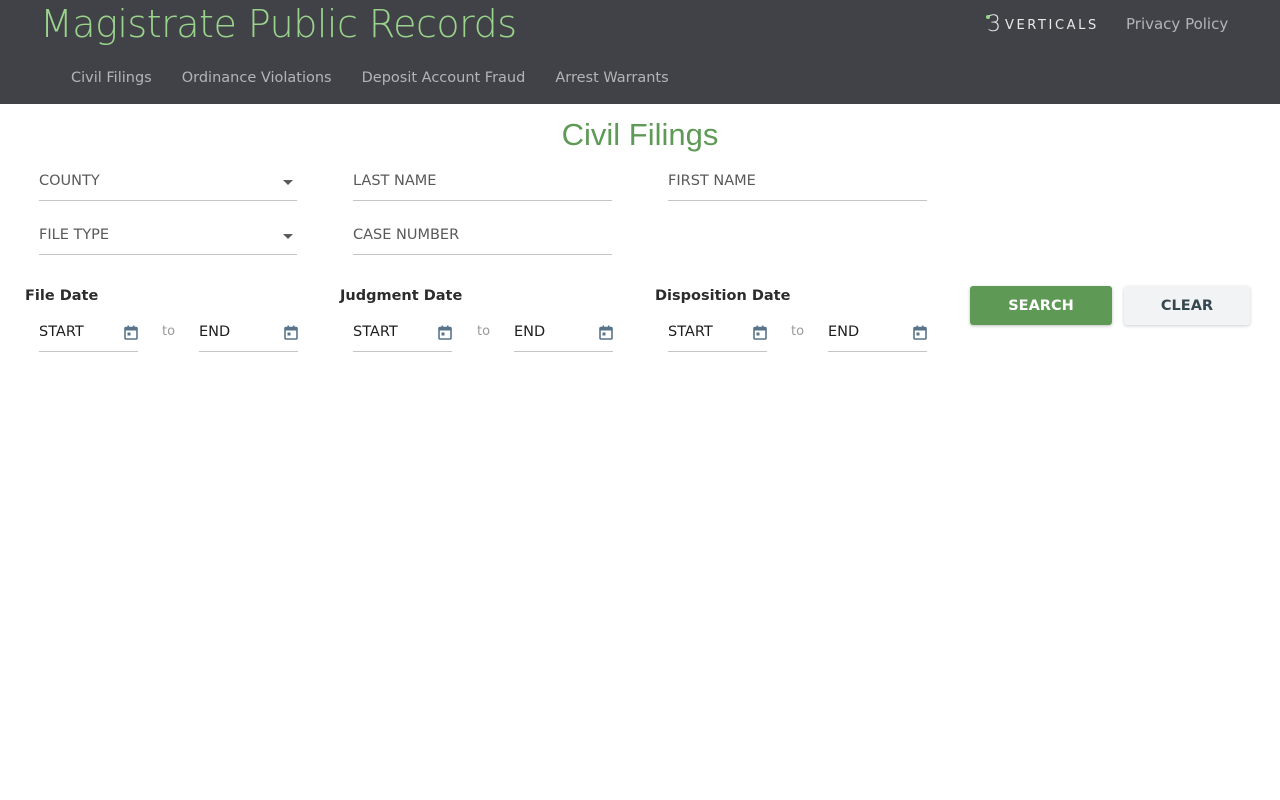 Image resolution: width=1280 pixels, height=800 pixels. I want to click on nav-arrest-warrants: Arrest Warrants, so click(611, 78).